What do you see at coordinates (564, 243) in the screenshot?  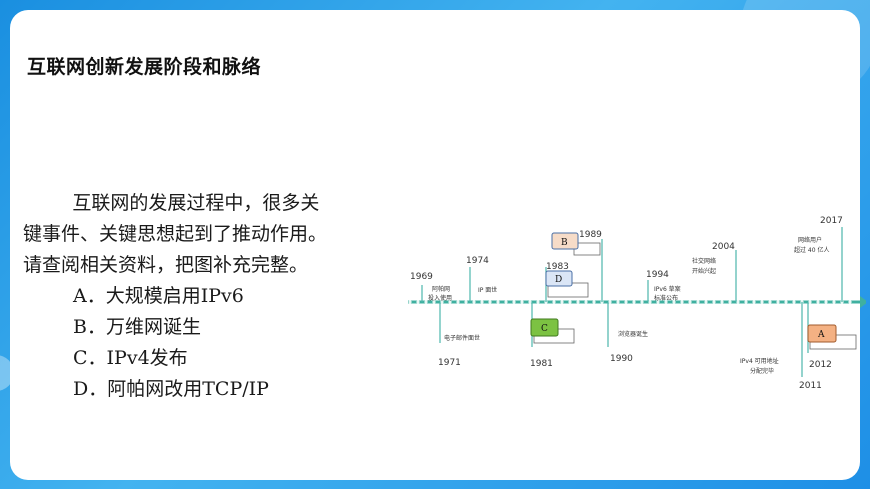 I see `box-b-label: B` at bounding box center [564, 243].